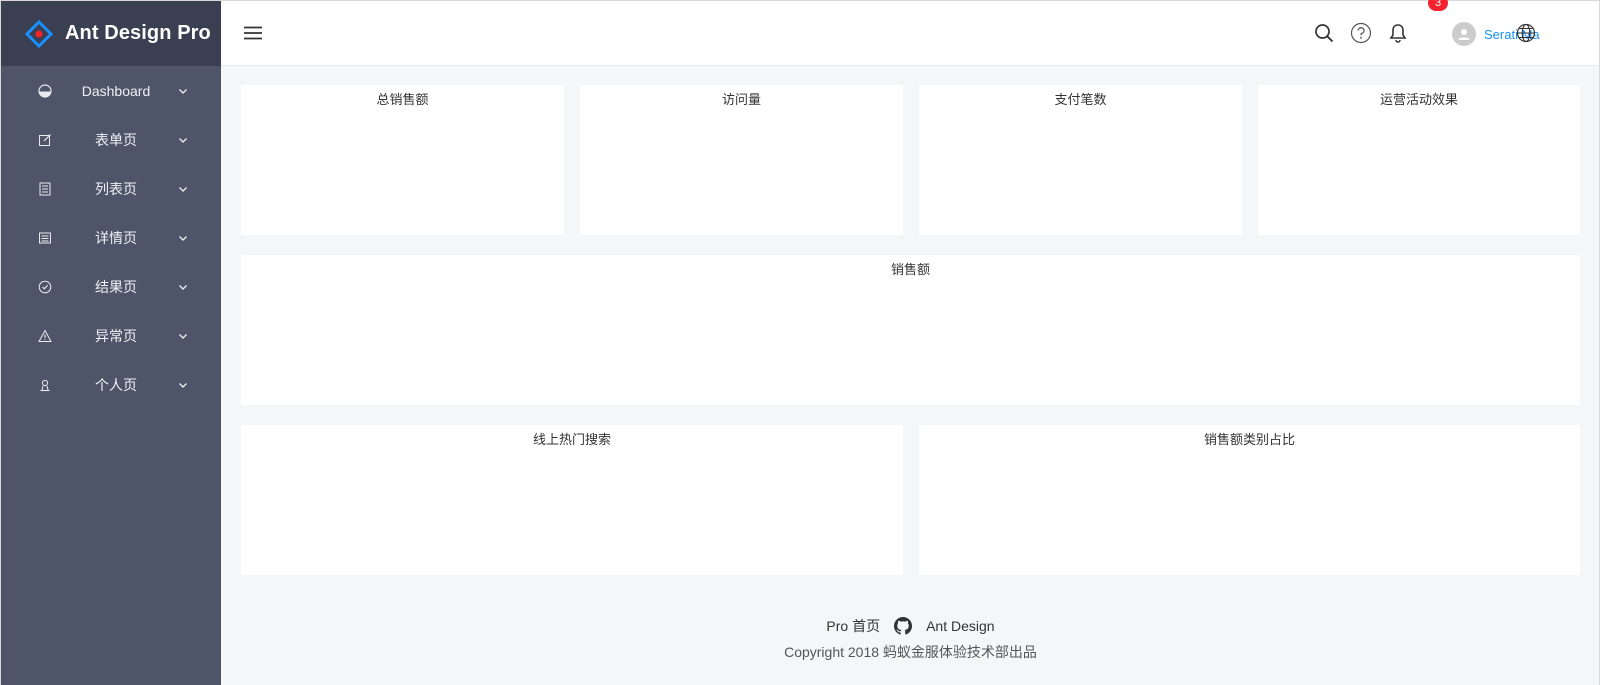 The image size is (1600, 685). What do you see at coordinates (1438, 5) in the screenshot?
I see `notification-count-badge: 3` at bounding box center [1438, 5].